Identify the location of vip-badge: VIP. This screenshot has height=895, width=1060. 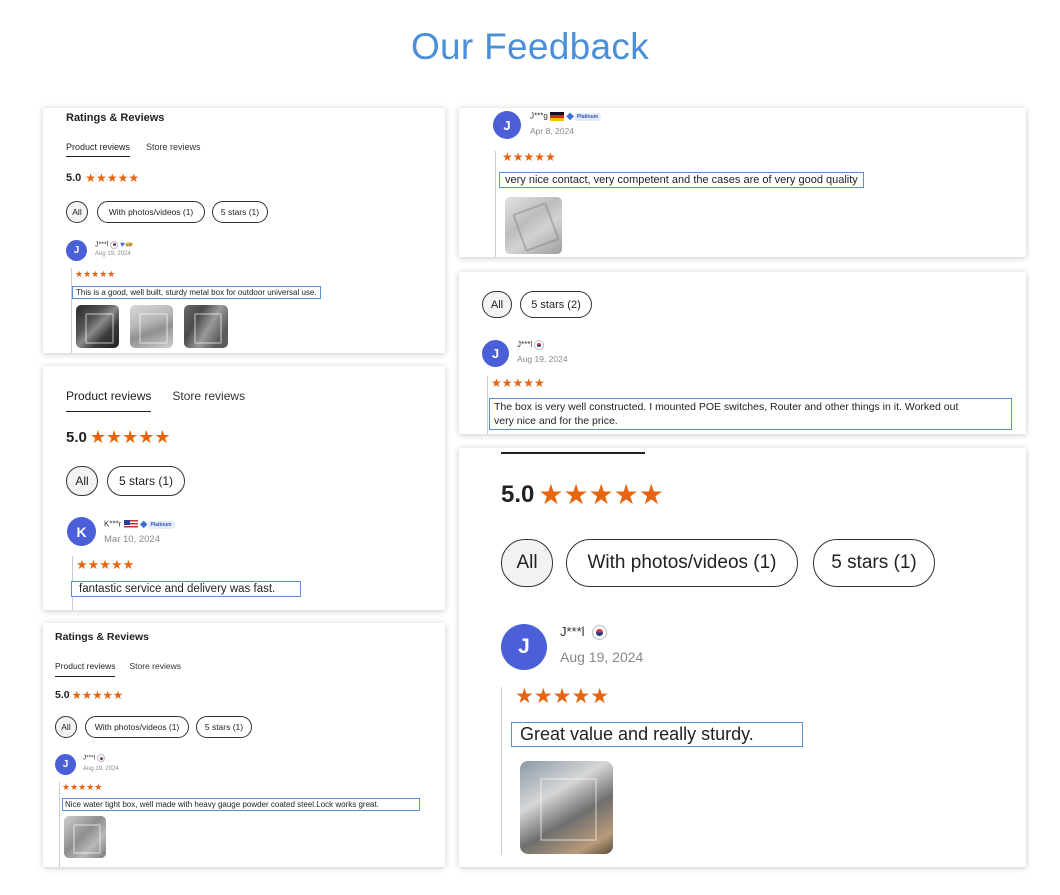
(129, 244).